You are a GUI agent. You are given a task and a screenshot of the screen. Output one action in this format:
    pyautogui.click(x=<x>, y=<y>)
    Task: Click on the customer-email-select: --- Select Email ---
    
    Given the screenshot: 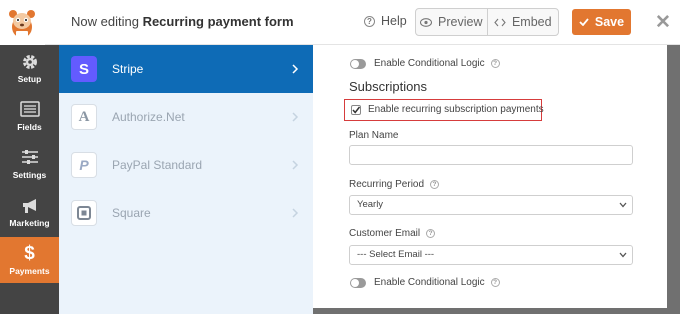 What is the action you would take?
    pyautogui.click(x=491, y=255)
    